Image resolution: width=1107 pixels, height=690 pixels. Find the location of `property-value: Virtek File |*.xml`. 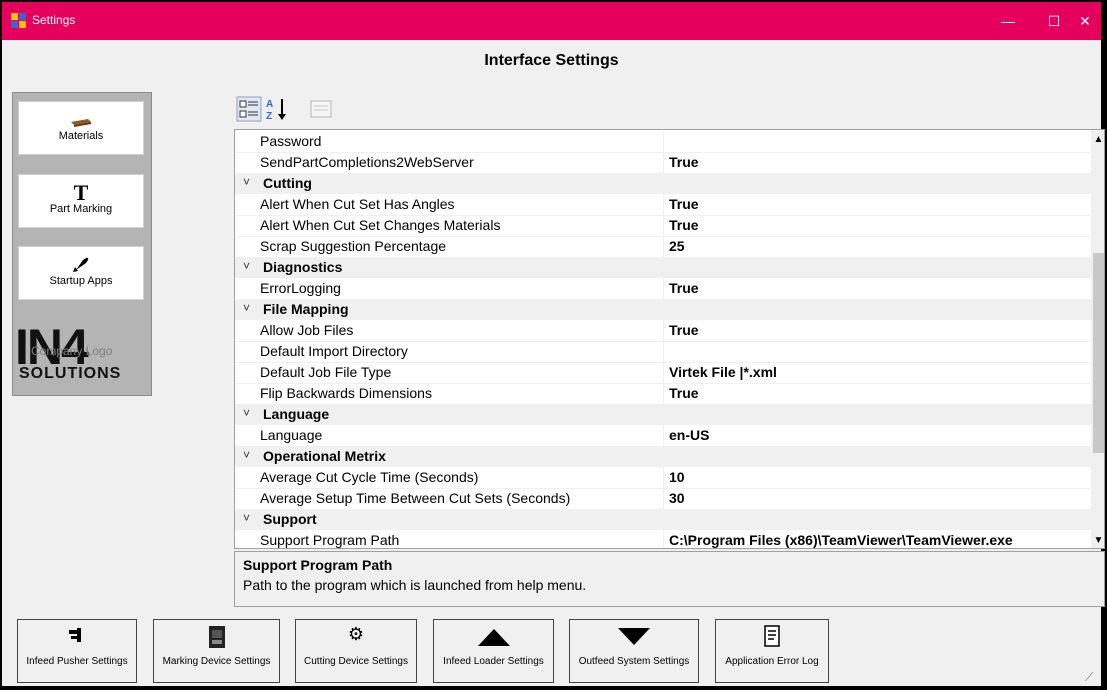

property-value: Virtek File |*.xml is located at coordinates (723, 372).